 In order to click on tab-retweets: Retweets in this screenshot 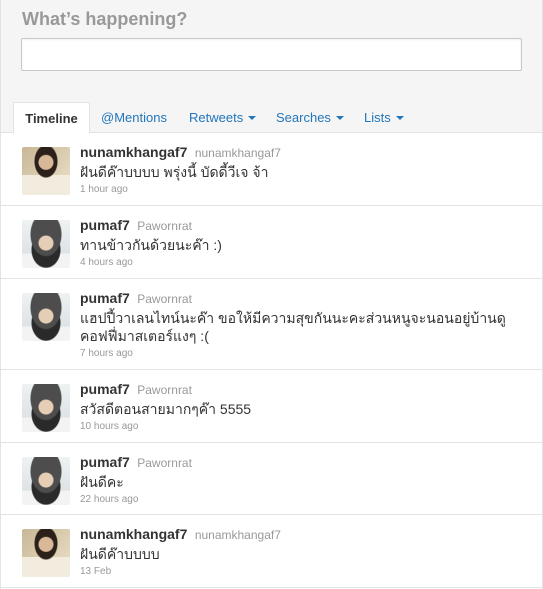, I will do `click(223, 117)`.